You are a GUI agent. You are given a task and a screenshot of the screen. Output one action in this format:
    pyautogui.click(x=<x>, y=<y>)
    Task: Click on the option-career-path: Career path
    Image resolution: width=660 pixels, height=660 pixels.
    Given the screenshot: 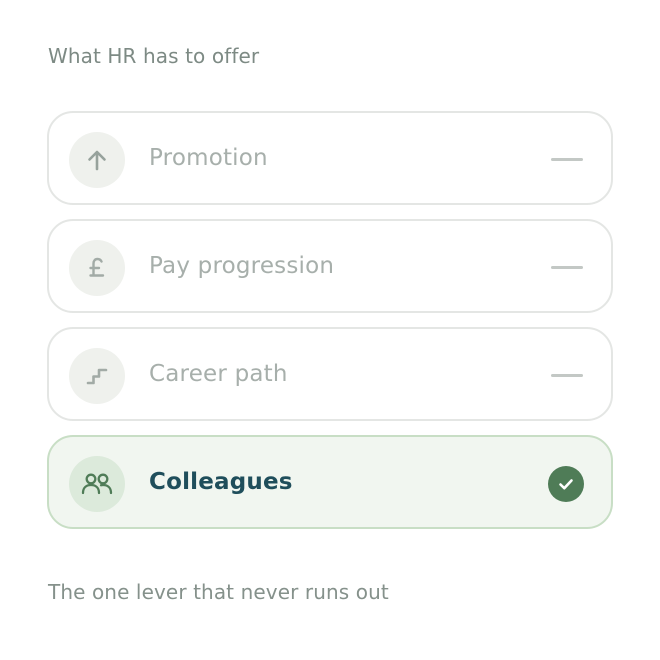 What is the action you would take?
    pyautogui.click(x=330, y=374)
    